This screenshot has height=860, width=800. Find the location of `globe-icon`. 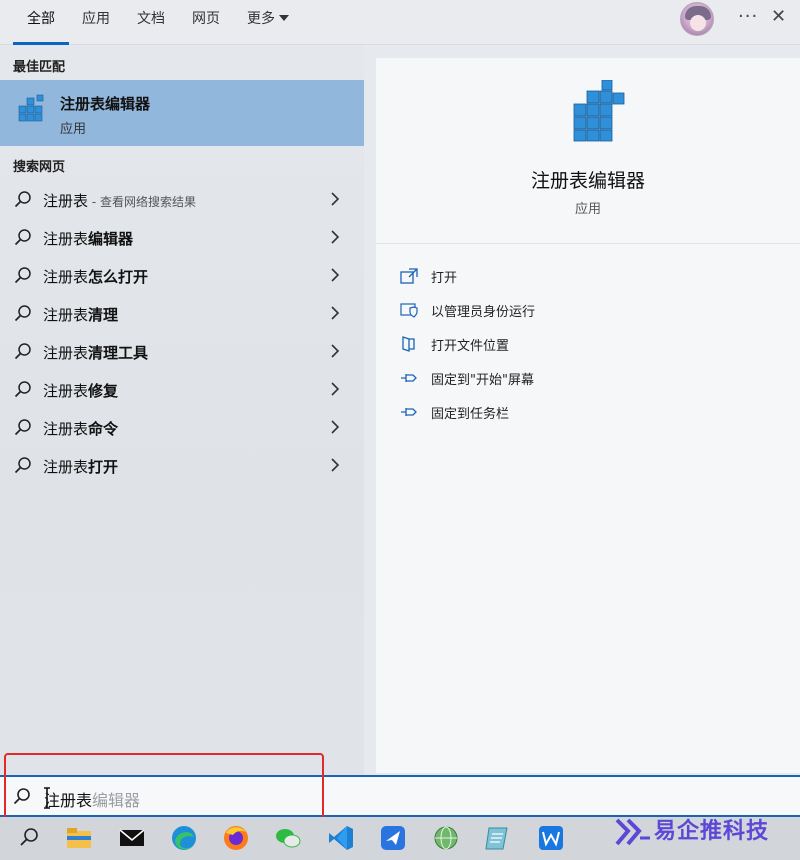

globe-icon is located at coordinates (446, 838).